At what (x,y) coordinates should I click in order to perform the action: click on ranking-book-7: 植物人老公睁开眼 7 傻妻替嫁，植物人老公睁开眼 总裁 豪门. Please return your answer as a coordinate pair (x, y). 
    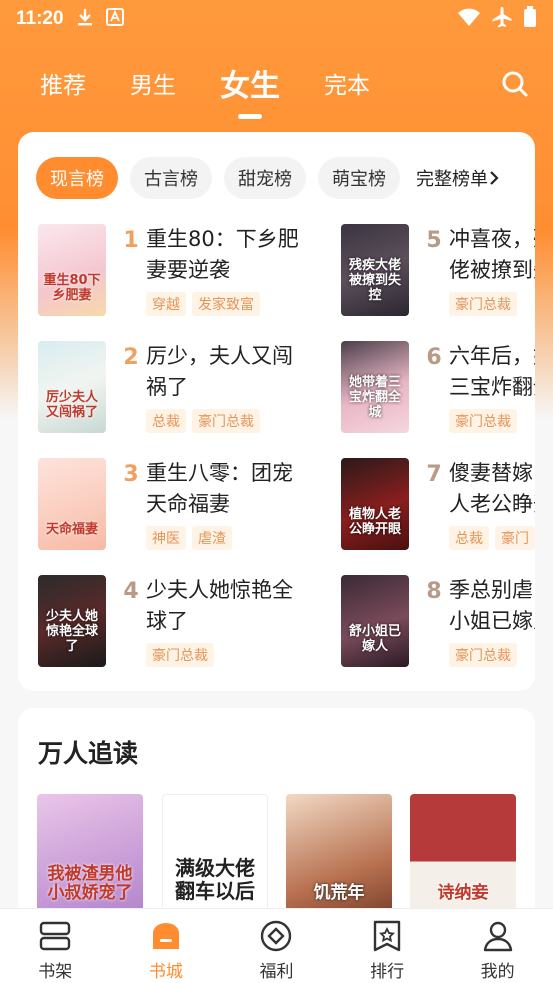
    Looking at the image, I should click on (438, 504).